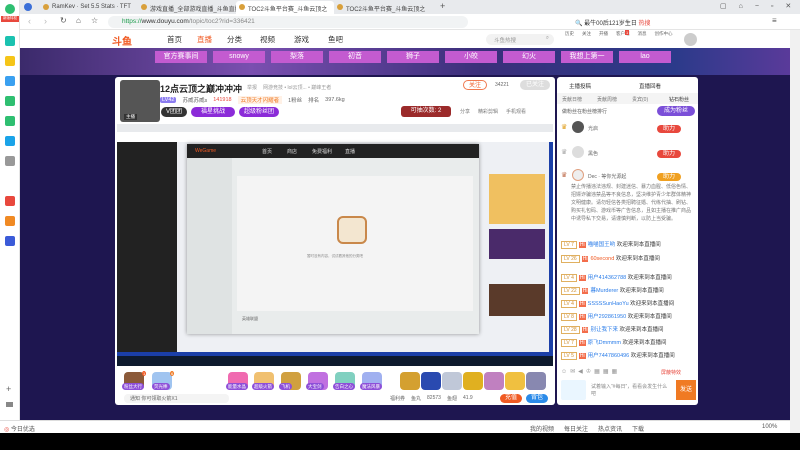 The width and height of the screenshot is (800, 450). I want to click on chat-username: SSSSSunHaoYu, so click(608, 304).